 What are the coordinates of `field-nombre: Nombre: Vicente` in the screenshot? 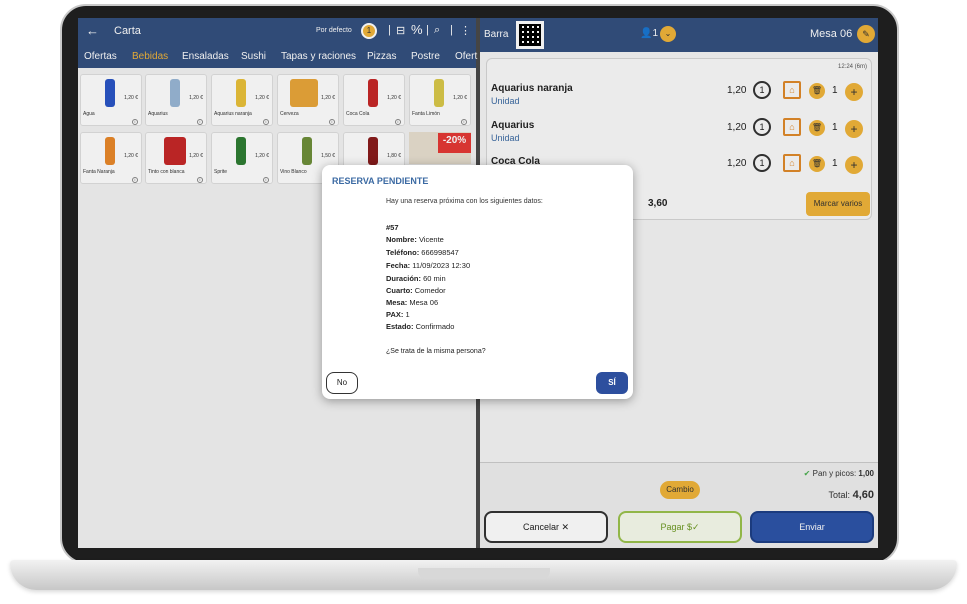 It's located at (415, 239).